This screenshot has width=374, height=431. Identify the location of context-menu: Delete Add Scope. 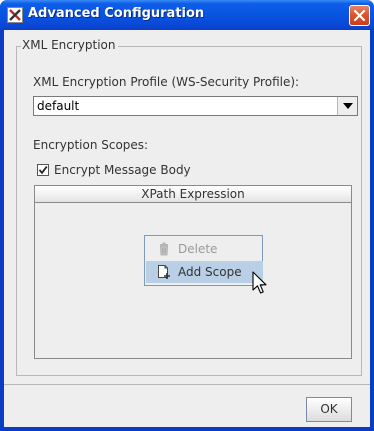
(203, 260).